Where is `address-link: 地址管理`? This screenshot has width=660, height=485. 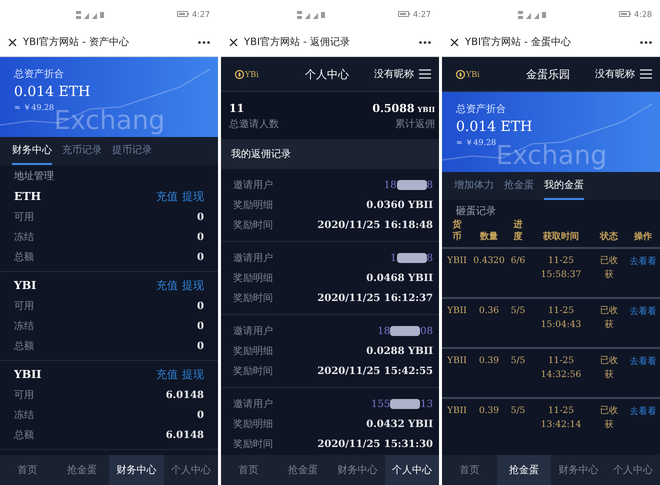 address-link: 地址管理 is located at coordinates (109, 174).